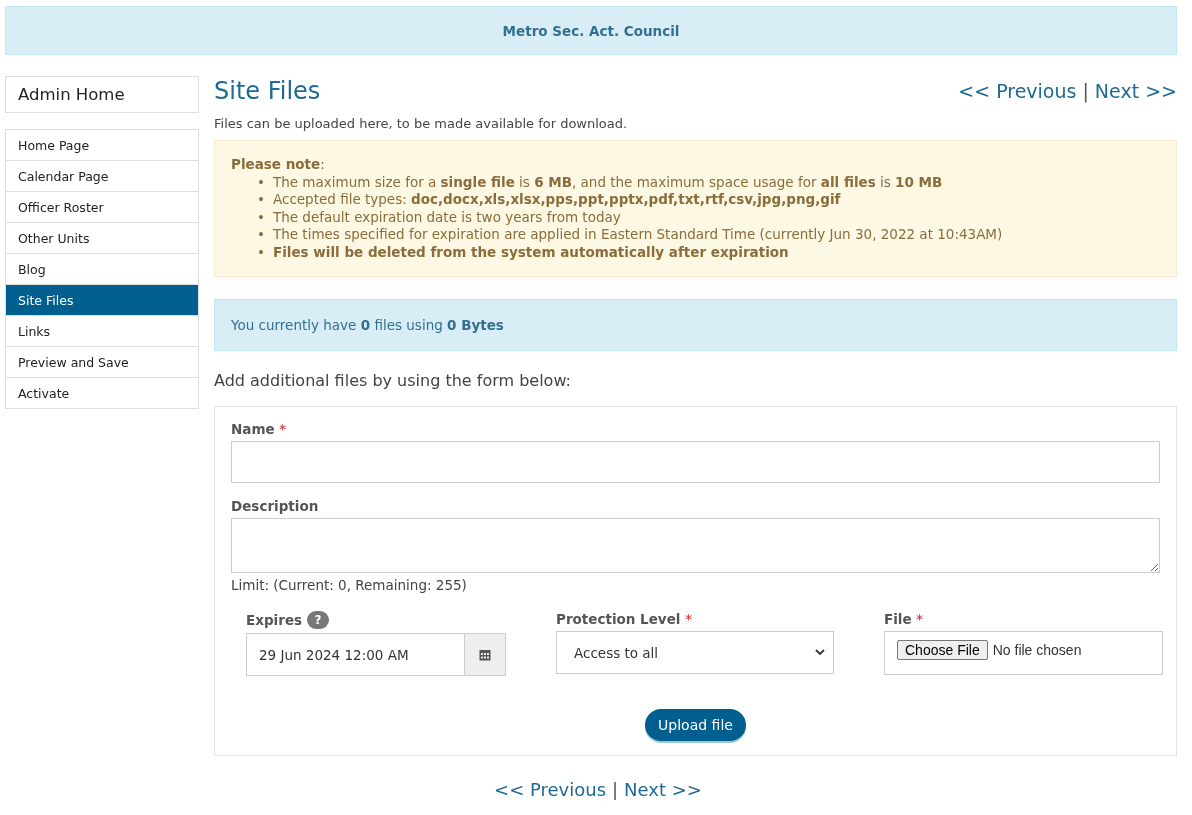  I want to click on sidebar-item: Home Page, so click(102, 145).